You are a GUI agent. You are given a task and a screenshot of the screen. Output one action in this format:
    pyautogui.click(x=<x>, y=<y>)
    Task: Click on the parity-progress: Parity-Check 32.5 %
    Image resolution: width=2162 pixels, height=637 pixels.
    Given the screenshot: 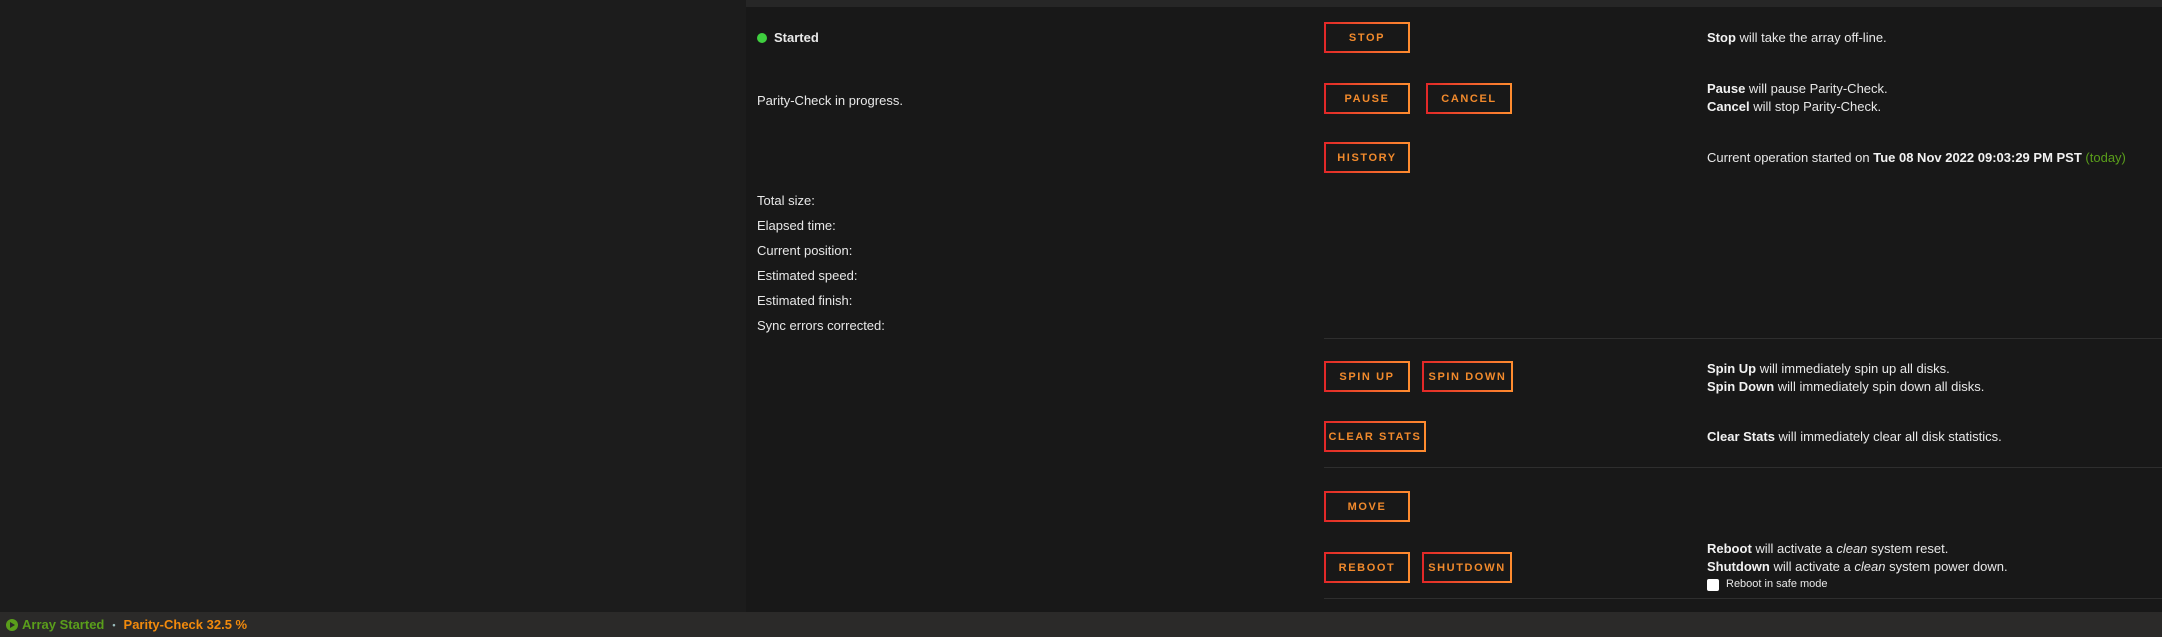 What is the action you would take?
    pyautogui.click(x=185, y=624)
    